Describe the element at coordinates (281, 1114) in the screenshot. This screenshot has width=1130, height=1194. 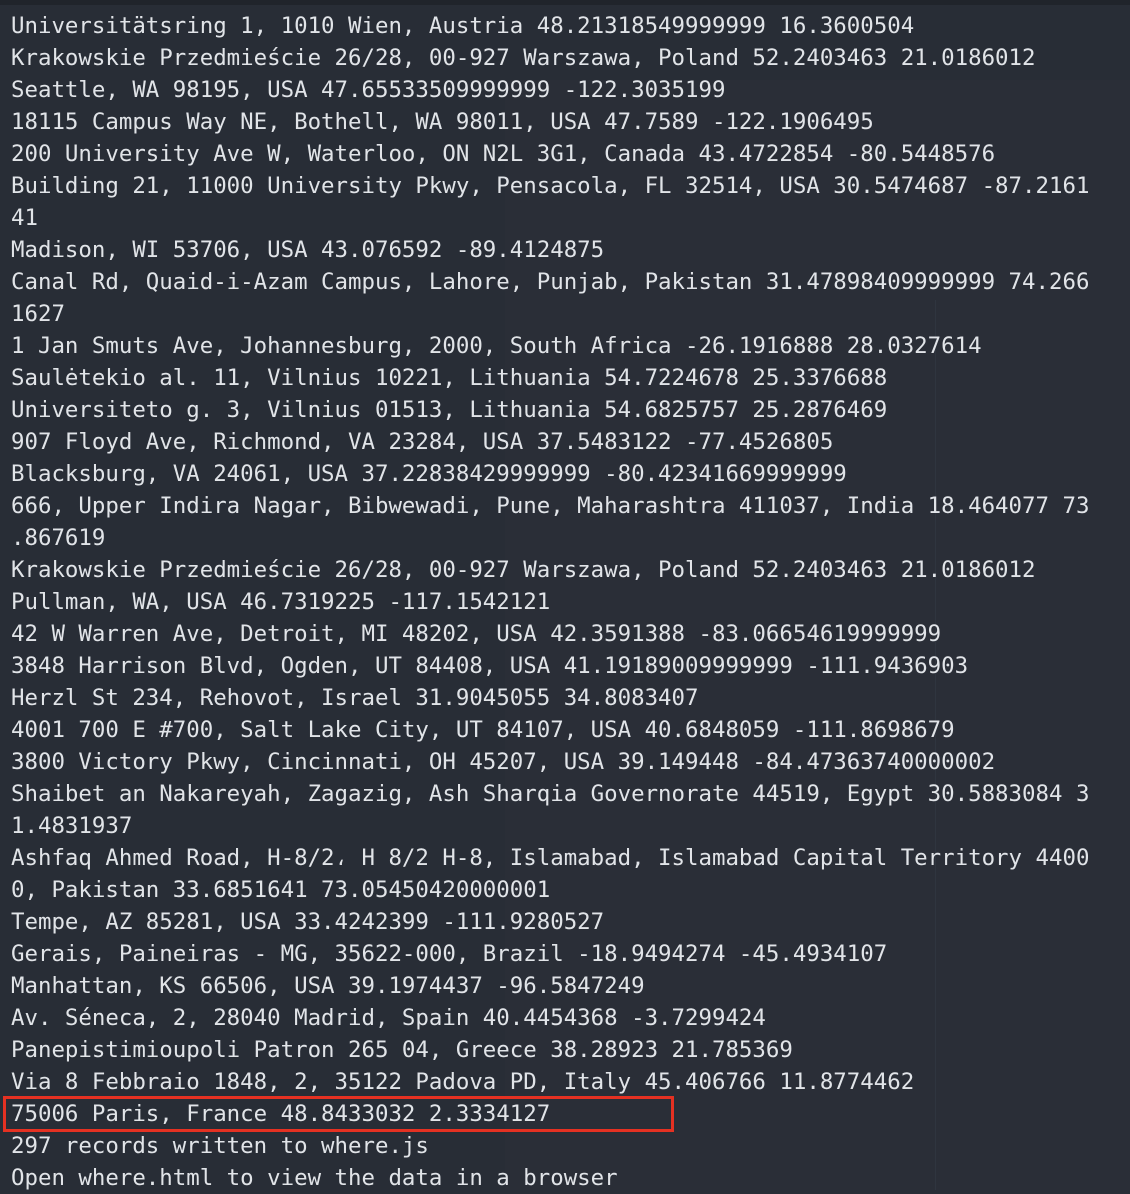
I see `terminal-line: 75006 Paris, France 48.8433032 2.3334127` at that location.